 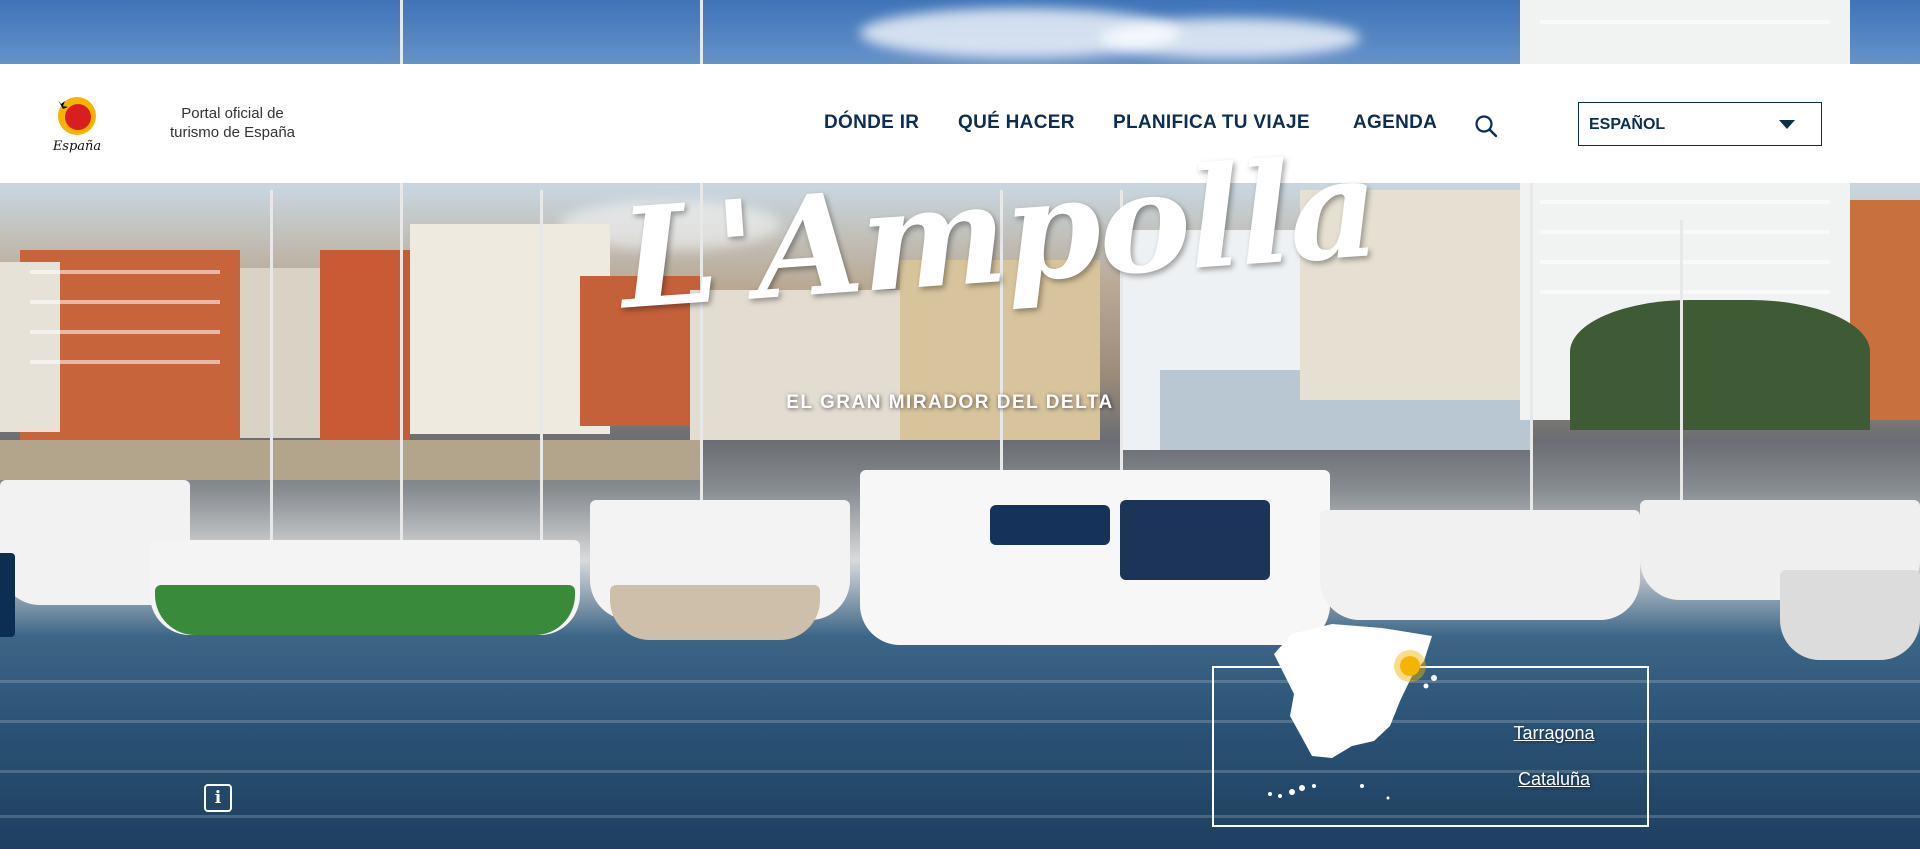 What do you see at coordinates (1554, 779) in the screenshot?
I see `location-region-link: Cataluña` at bounding box center [1554, 779].